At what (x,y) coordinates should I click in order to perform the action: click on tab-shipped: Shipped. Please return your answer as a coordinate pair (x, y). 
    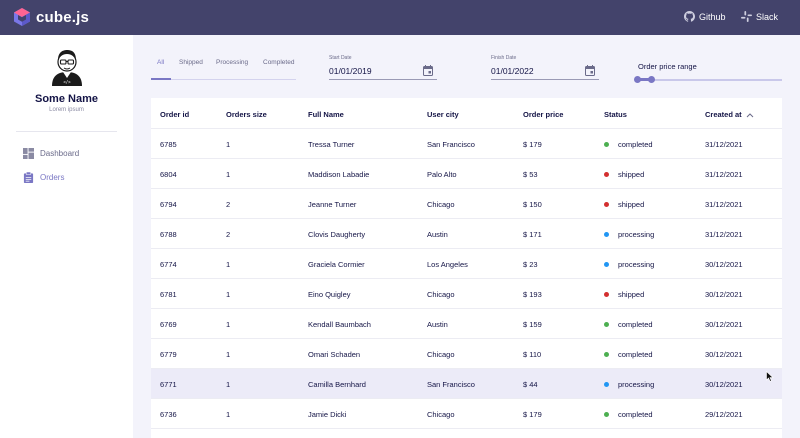
    Looking at the image, I should click on (191, 62).